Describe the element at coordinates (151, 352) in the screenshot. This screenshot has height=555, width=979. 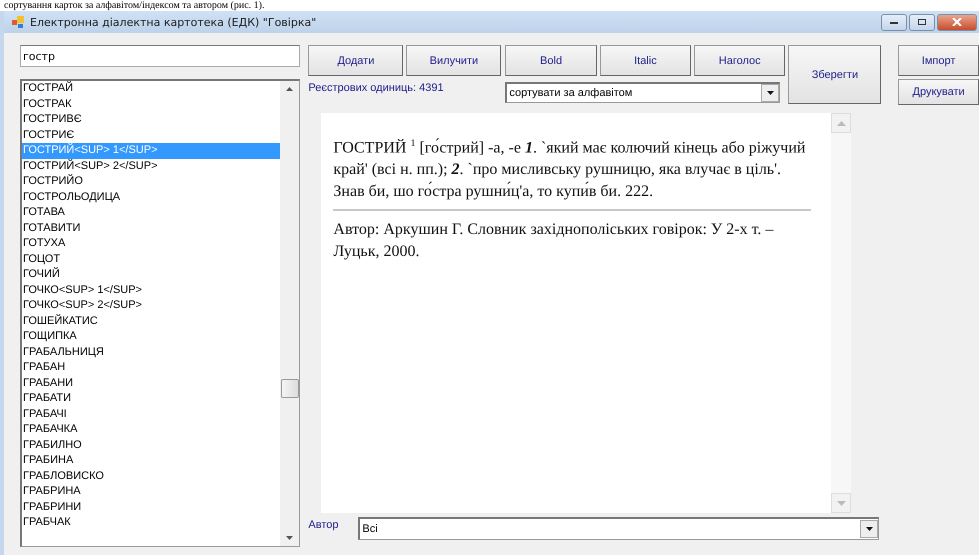
I see `word-list-item: ГРАБАЛЬНИЦЯ` at that location.